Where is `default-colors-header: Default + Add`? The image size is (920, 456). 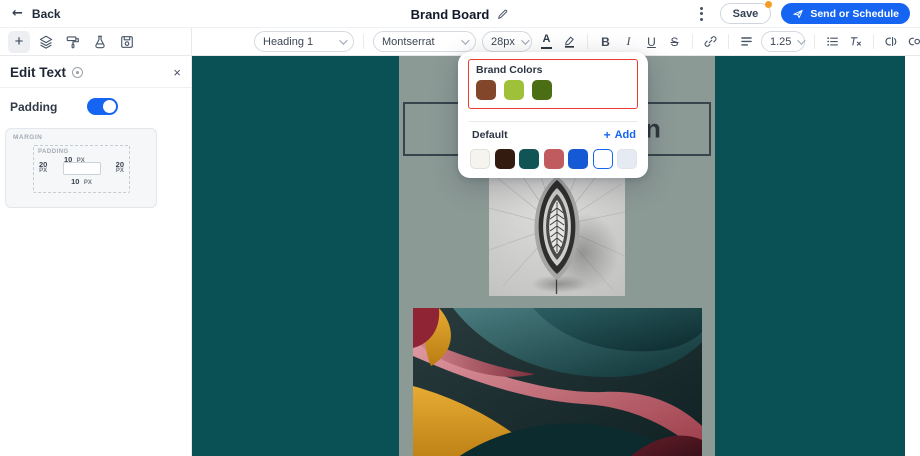 default-colors-header: Default + Add is located at coordinates (554, 135).